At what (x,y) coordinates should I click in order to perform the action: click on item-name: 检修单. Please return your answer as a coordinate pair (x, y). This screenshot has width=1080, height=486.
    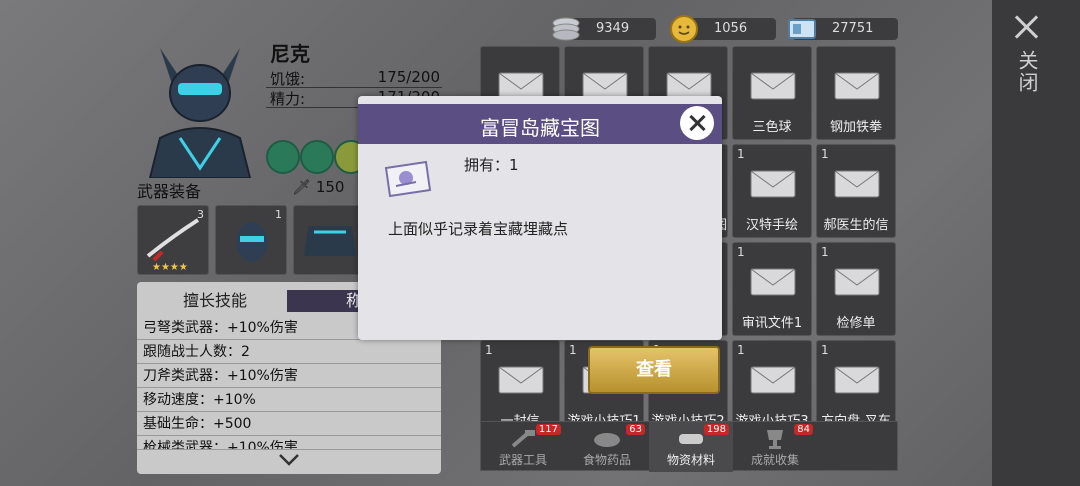
    Looking at the image, I should click on (856, 323).